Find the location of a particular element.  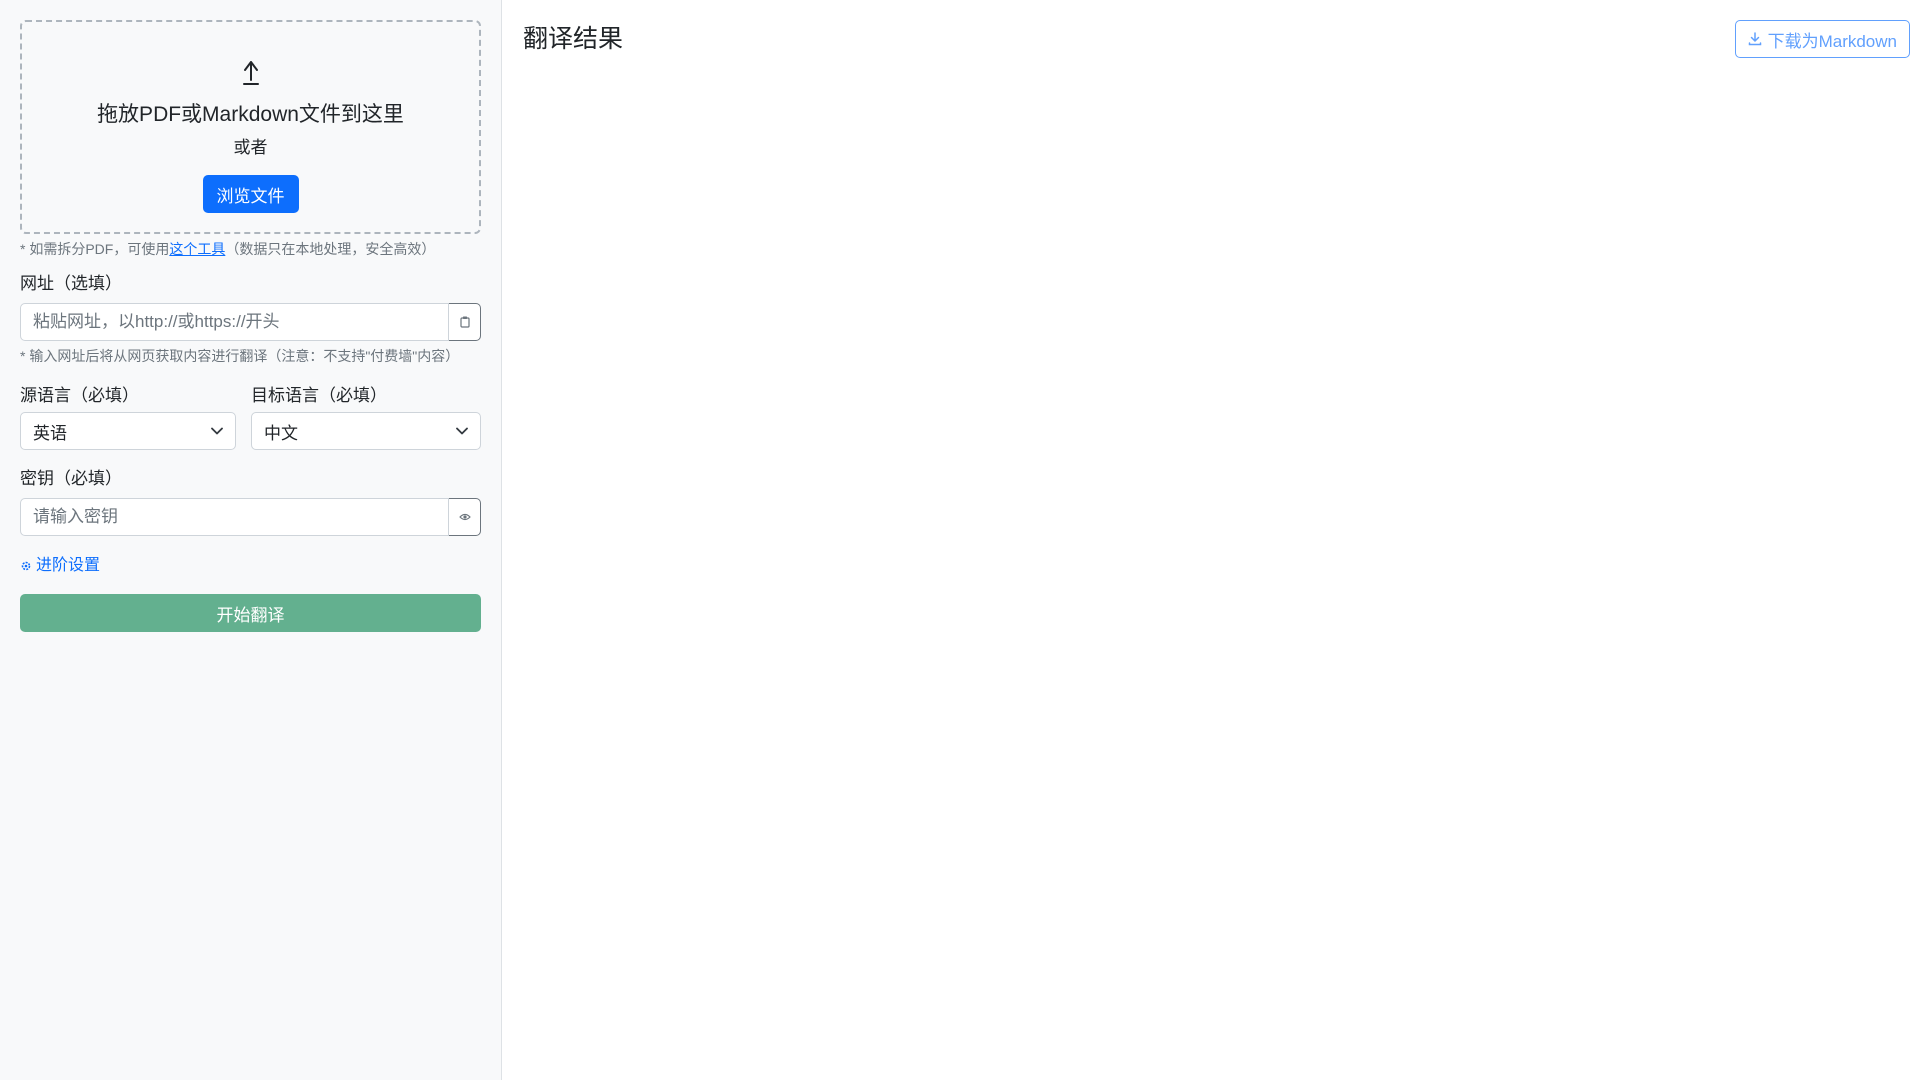

start-translation-button: 开始翻译 is located at coordinates (250, 613).